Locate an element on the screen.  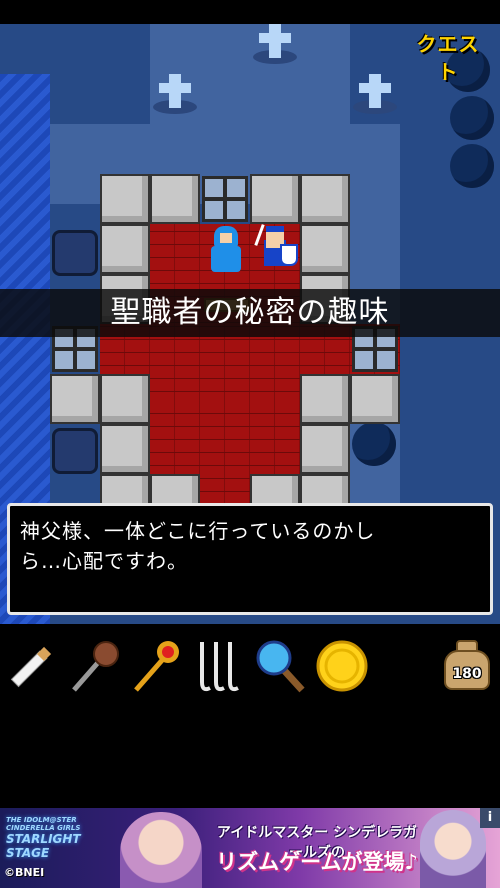
top-status-bar is located at coordinates (250, 12).